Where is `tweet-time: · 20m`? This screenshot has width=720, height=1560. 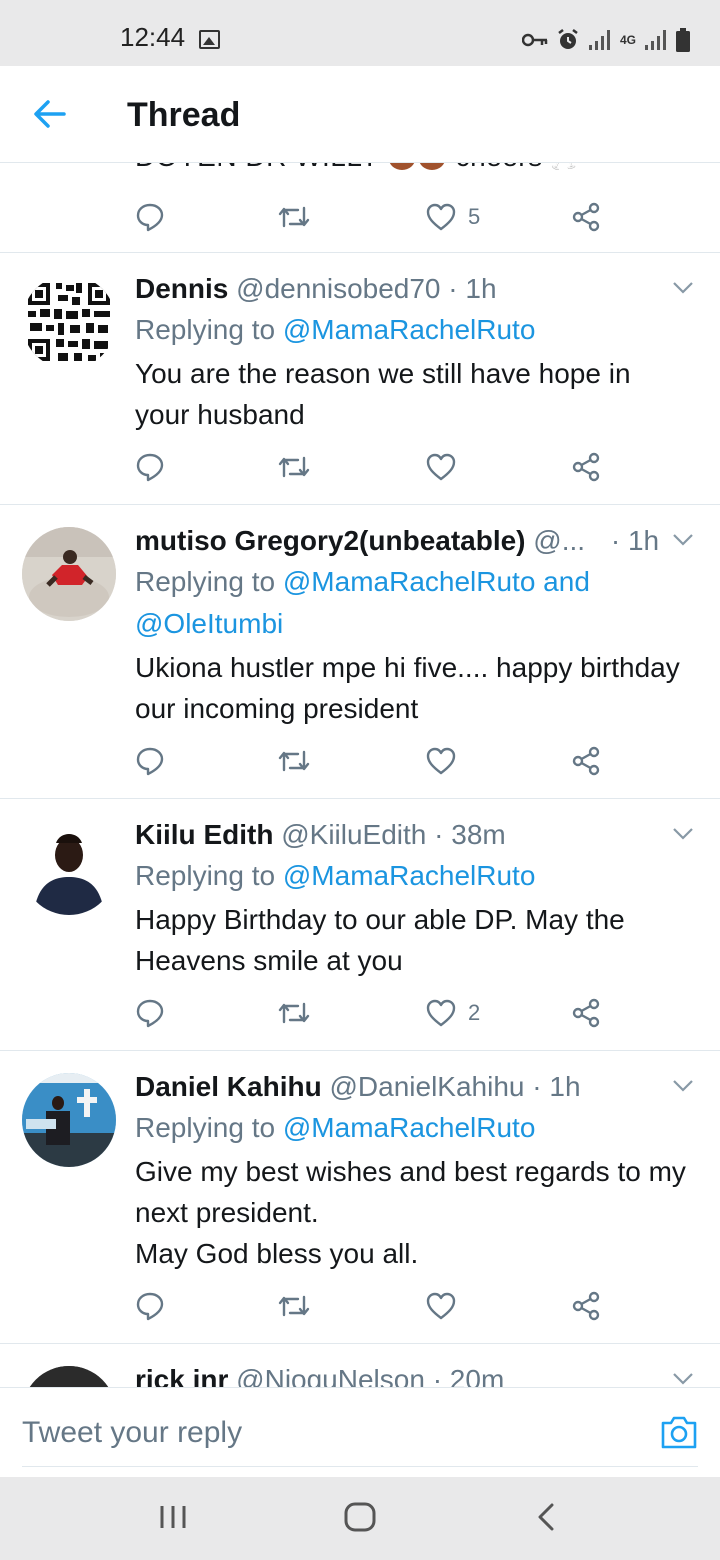
tweet-time: · 20m is located at coordinates (468, 1375).